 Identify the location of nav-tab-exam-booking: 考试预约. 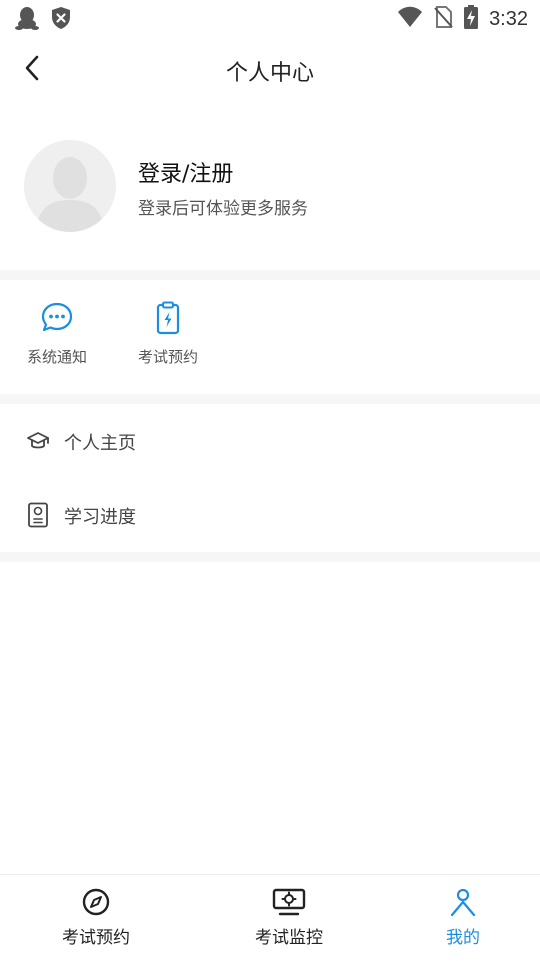
(96, 917).